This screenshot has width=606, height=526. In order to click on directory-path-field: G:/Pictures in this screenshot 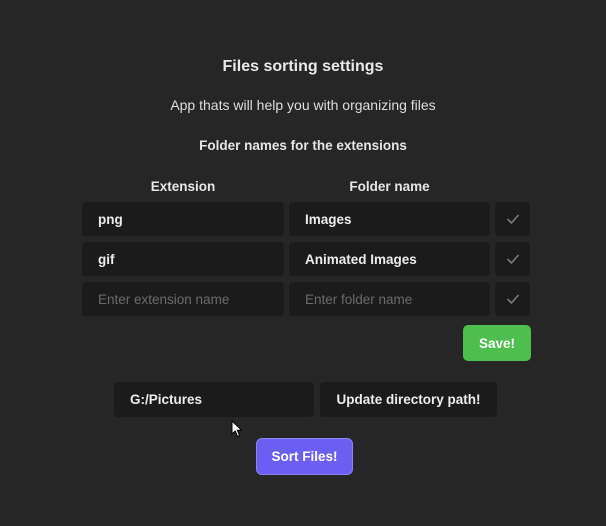, I will do `click(214, 399)`.